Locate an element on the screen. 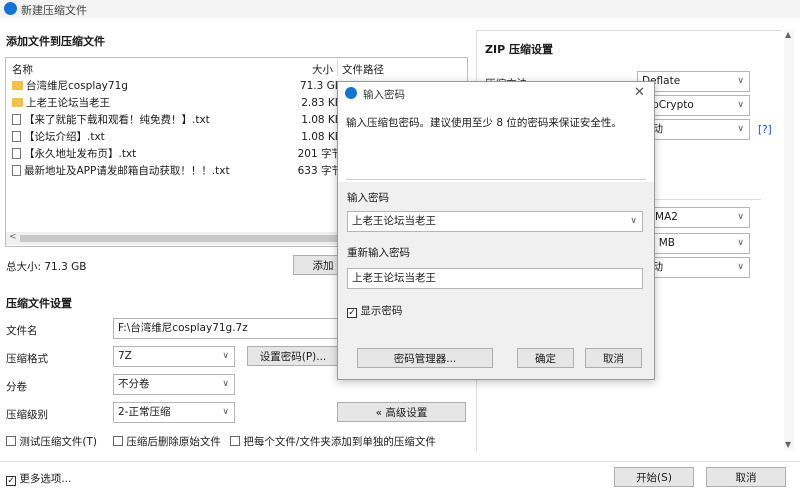 This screenshot has height=491, width=800. filename-label: 文件名 is located at coordinates (22, 331).